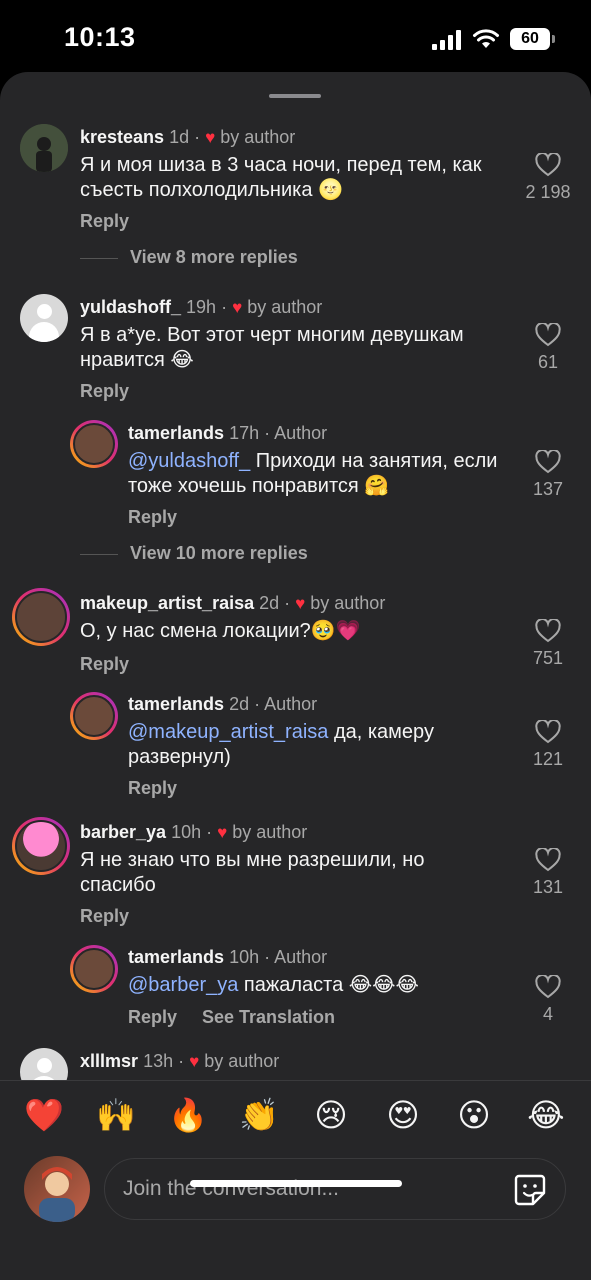 The height and width of the screenshot is (1280, 591). What do you see at coordinates (295, 96) in the screenshot?
I see `sheet-grabber` at bounding box center [295, 96].